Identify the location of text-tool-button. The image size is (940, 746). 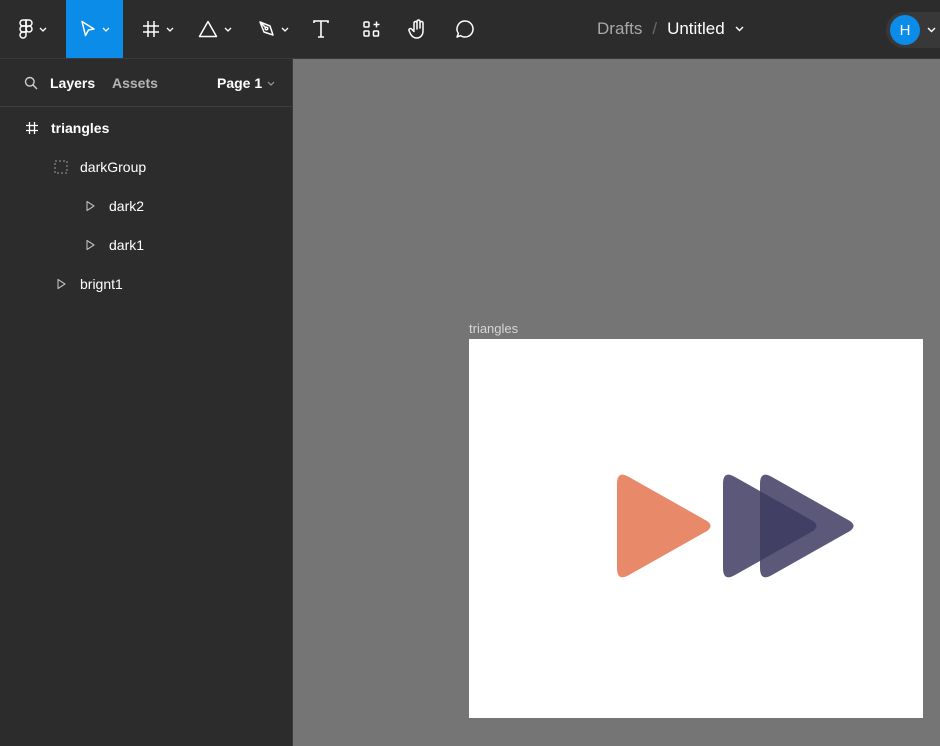
(321, 29).